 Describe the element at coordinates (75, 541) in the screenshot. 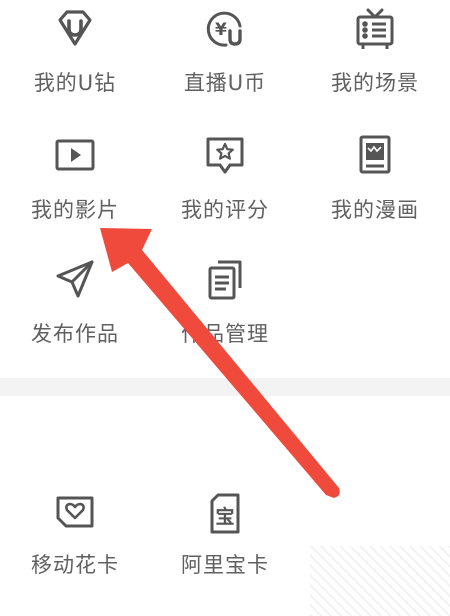

I see `menu-item-mobile-flower-card: 移动花卡` at that location.